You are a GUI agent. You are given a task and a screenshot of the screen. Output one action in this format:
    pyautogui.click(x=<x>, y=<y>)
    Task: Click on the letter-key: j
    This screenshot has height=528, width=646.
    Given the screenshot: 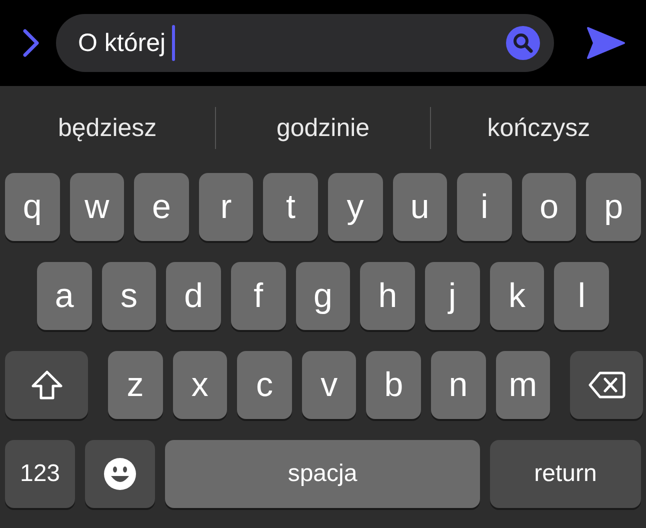 What is the action you would take?
    pyautogui.click(x=452, y=296)
    